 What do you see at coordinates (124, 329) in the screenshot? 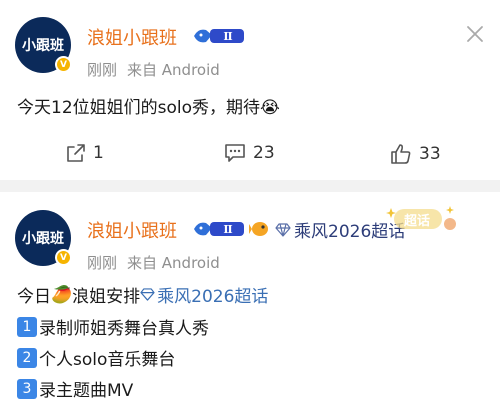
I see `list-item-text: 录制师姐秀舞台真人秀` at bounding box center [124, 329].